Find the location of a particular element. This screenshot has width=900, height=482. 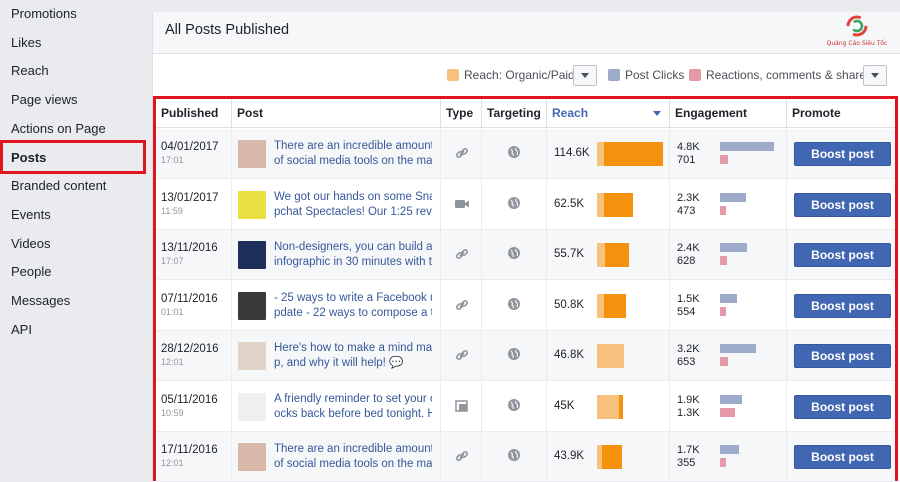

reactions-value: 1.3K is located at coordinates (688, 412).